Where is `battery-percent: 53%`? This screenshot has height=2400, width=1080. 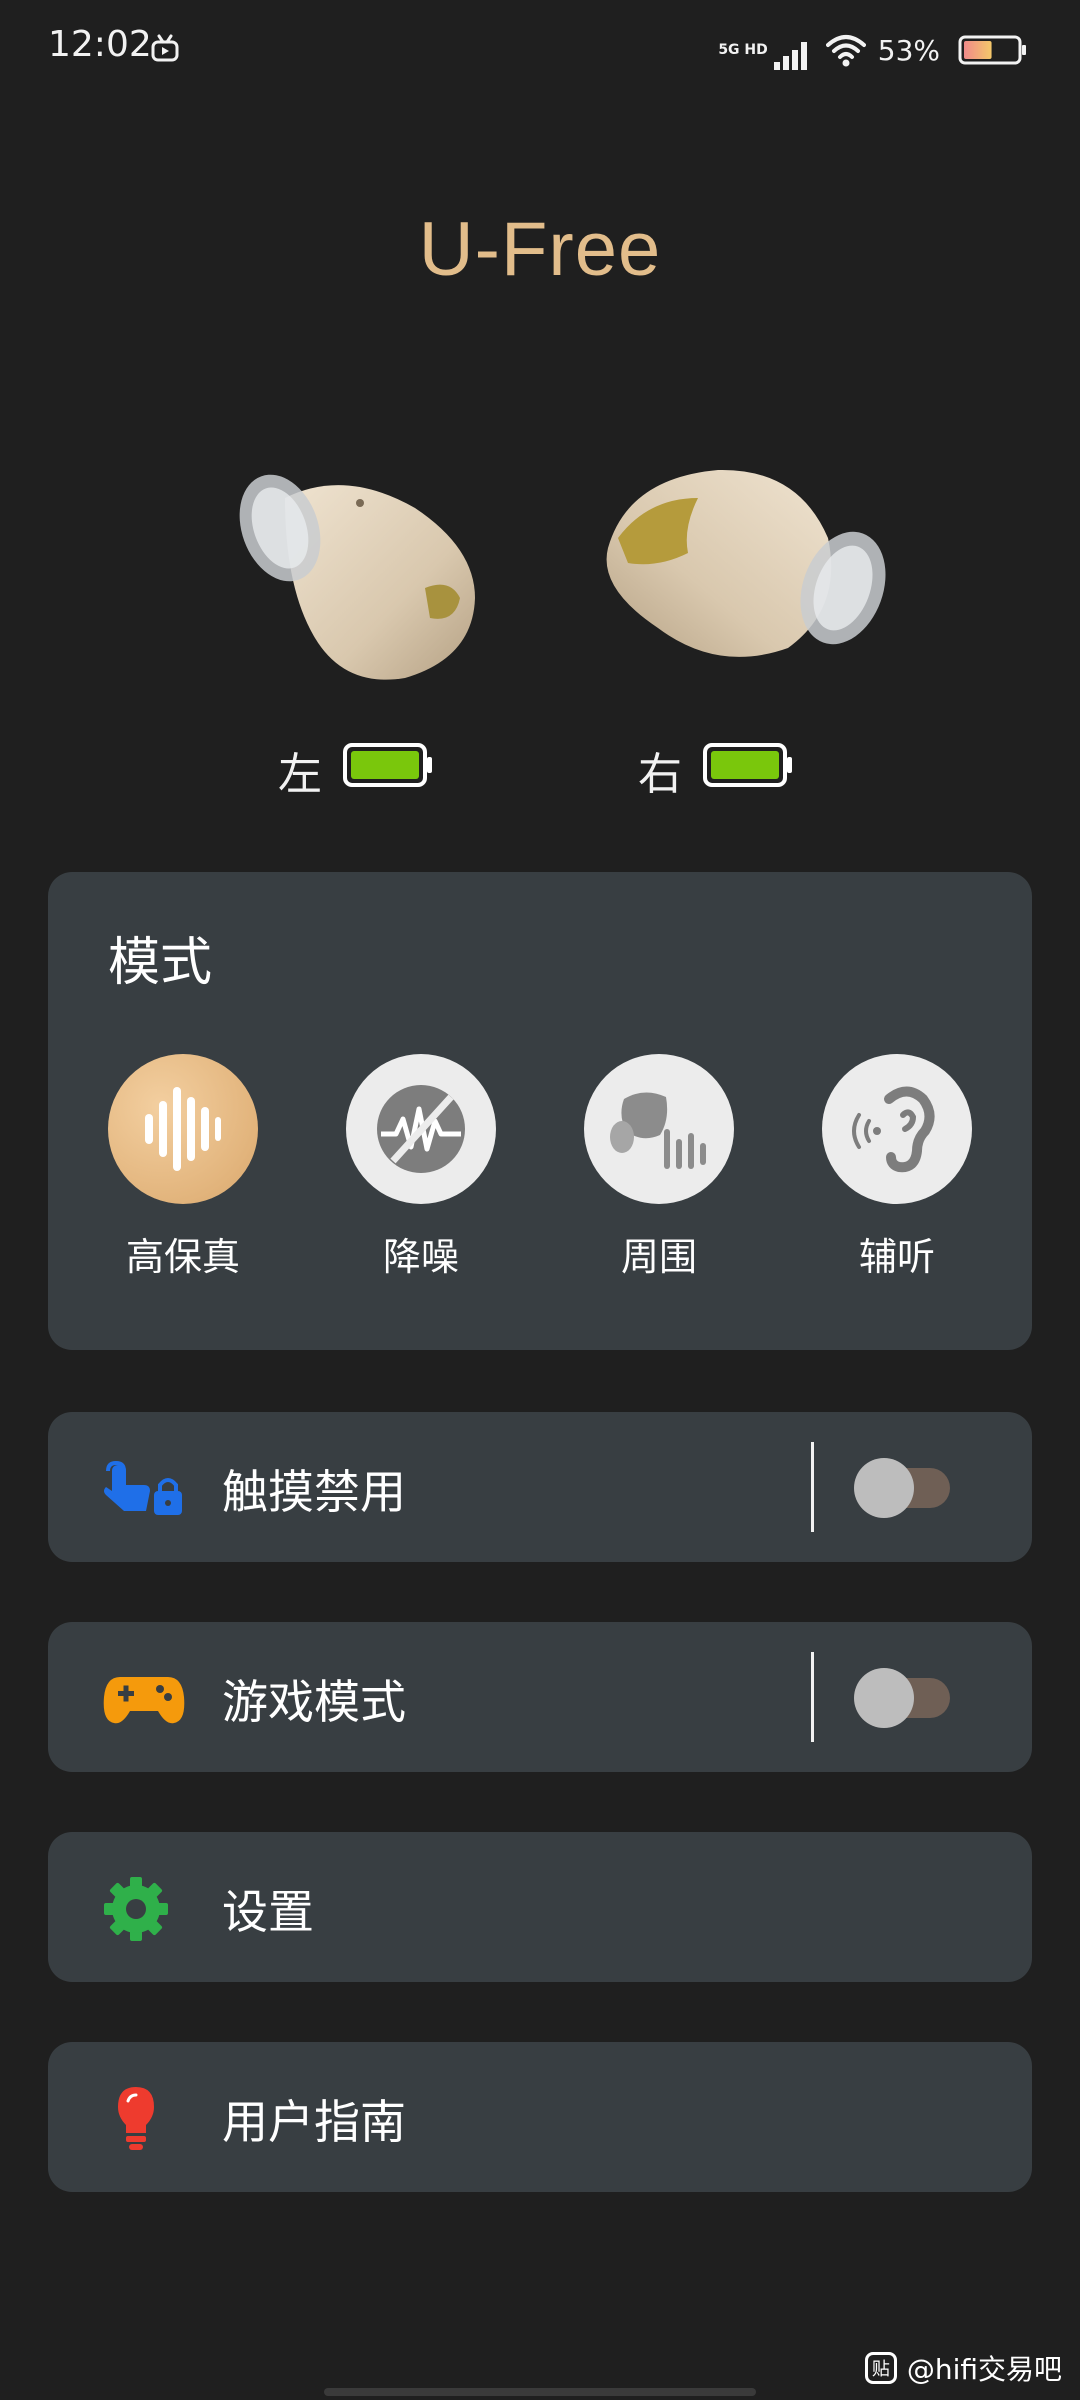
battery-percent: 53% is located at coordinates (908, 50).